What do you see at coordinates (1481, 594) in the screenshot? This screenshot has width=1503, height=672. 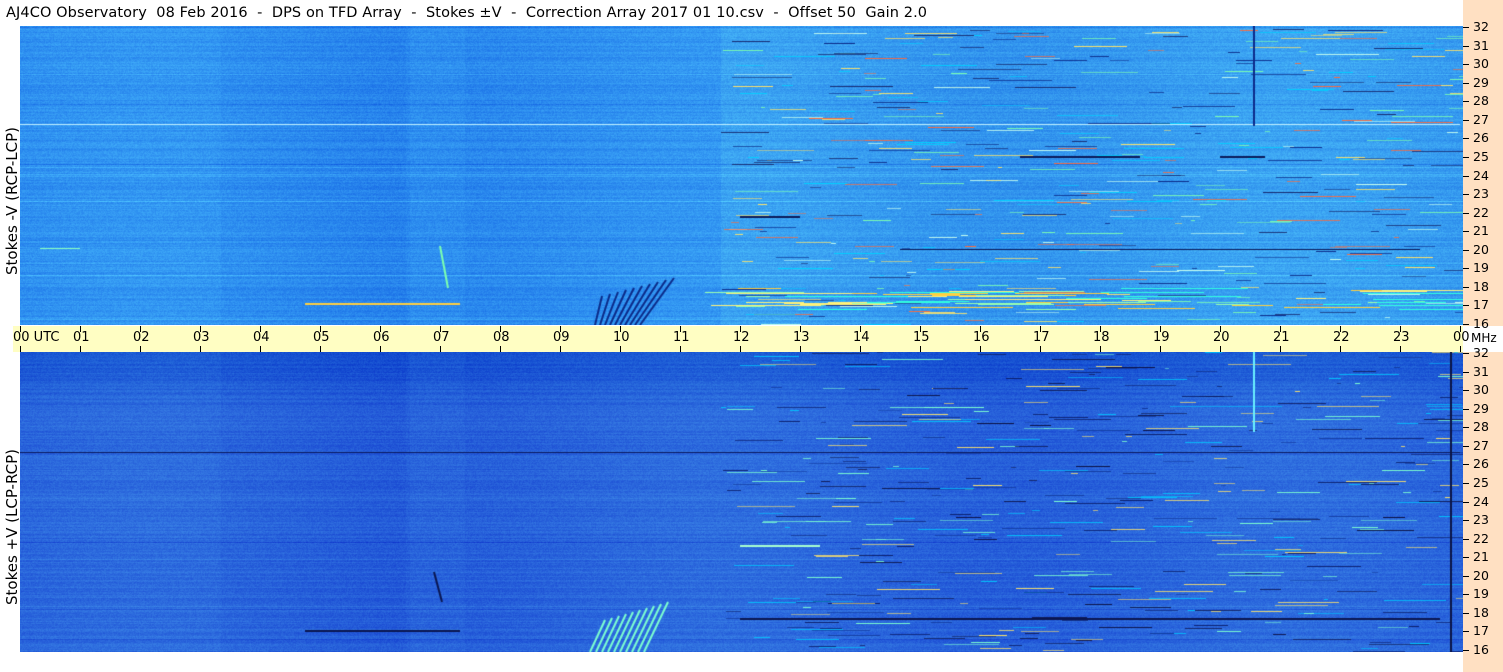 I see `freq-tick-label: 19` at bounding box center [1481, 594].